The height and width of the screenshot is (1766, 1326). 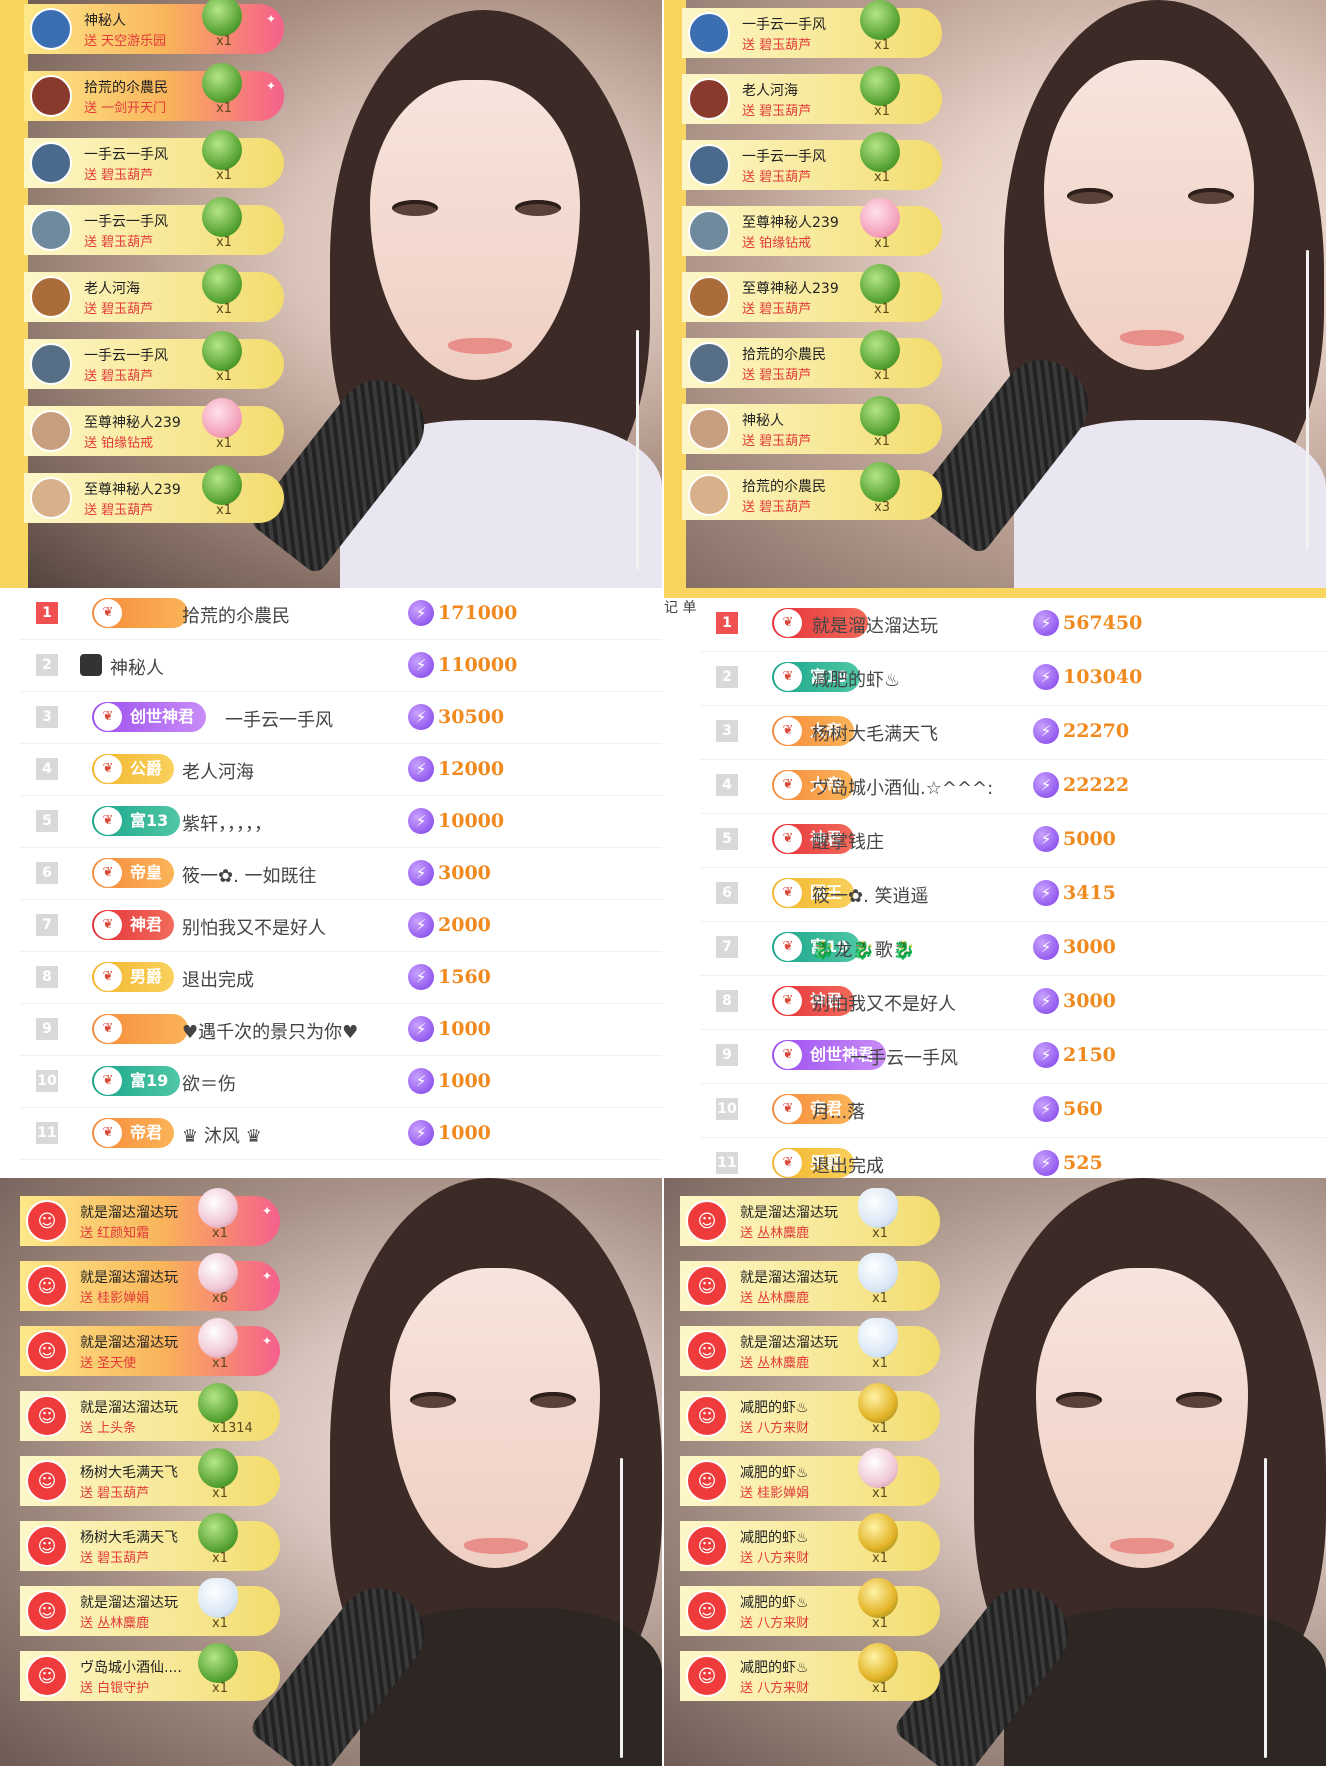 What do you see at coordinates (222, 1135) in the screenshot?
I see `user-name: ♛ 沐风 ♛` at bounding box center [222, 1135].